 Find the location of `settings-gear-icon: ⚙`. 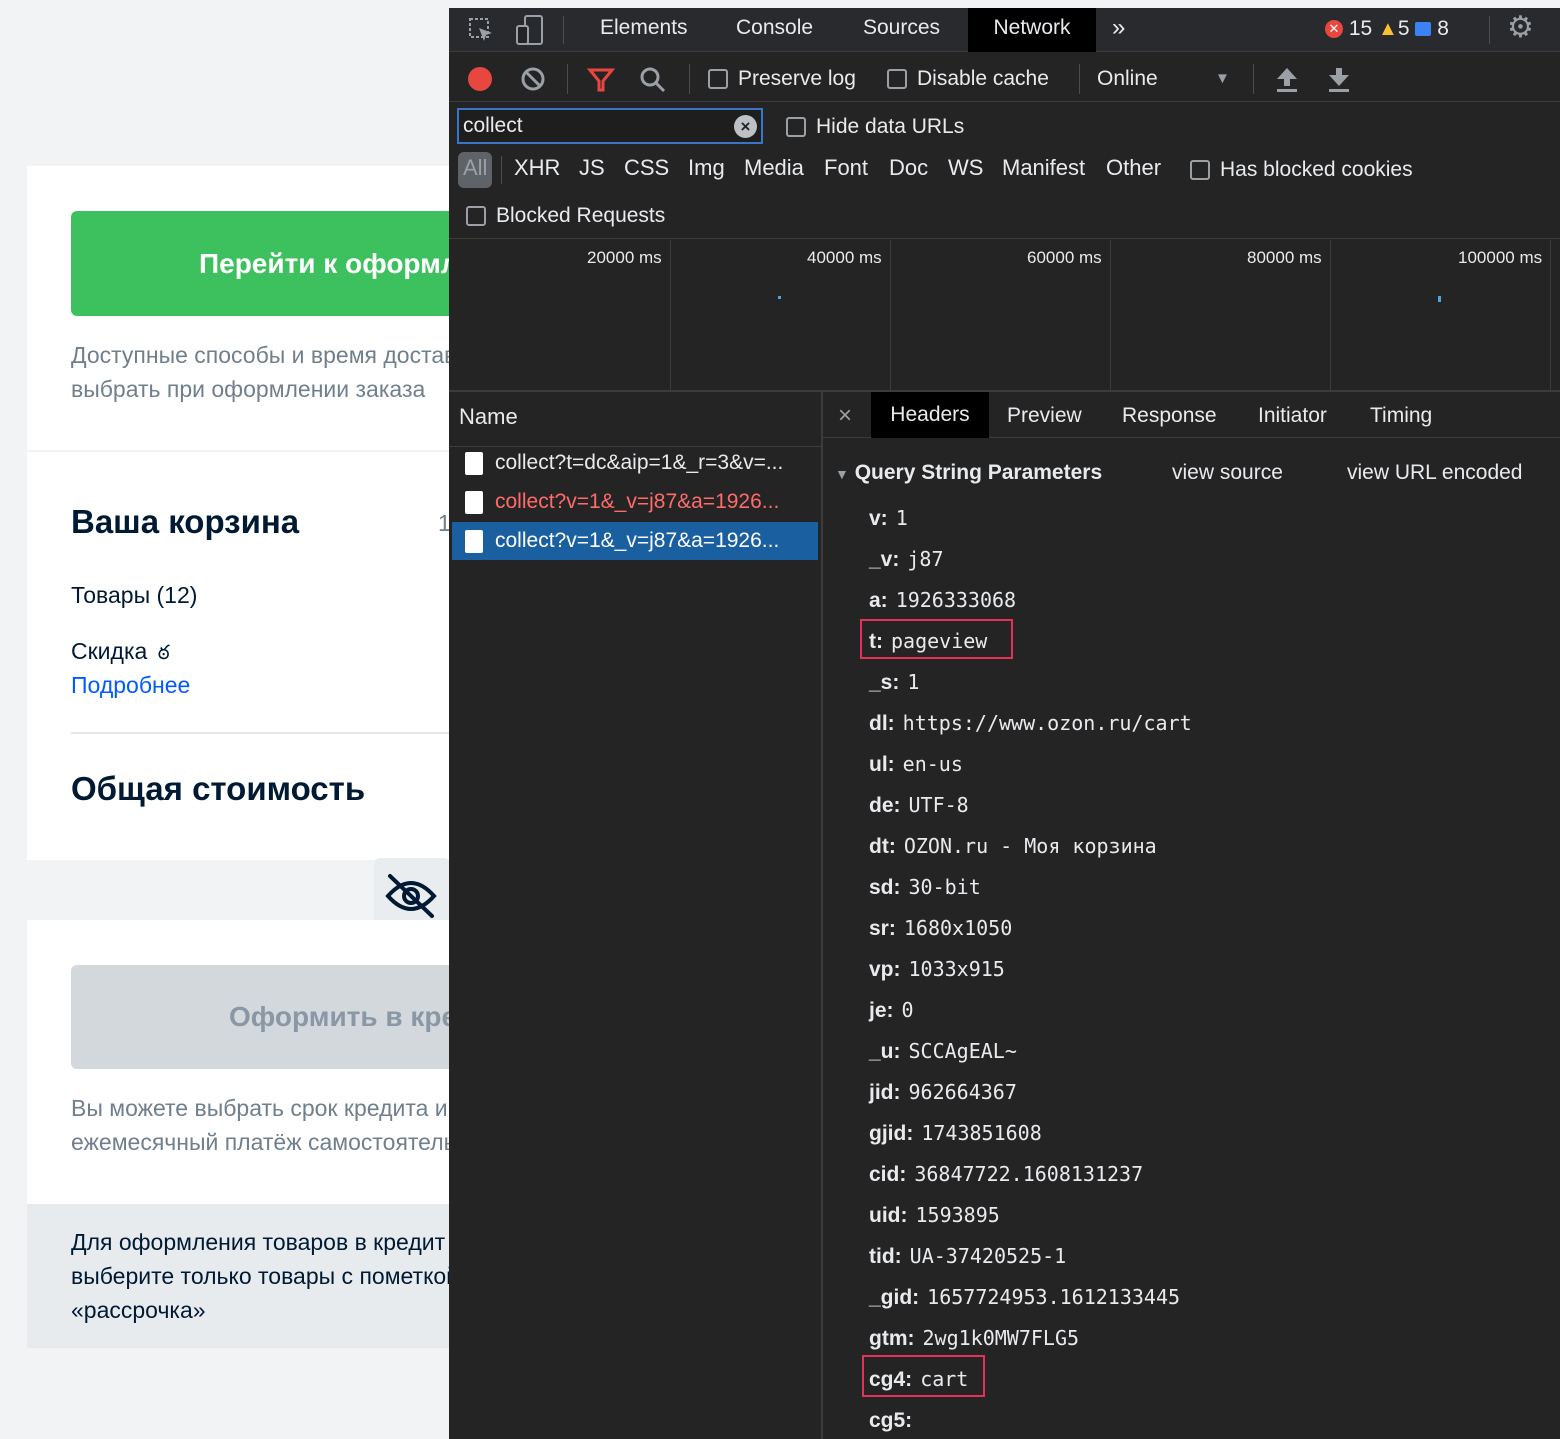

settings-gear-icon: ⚙ is located at coordinates (1520, 27).